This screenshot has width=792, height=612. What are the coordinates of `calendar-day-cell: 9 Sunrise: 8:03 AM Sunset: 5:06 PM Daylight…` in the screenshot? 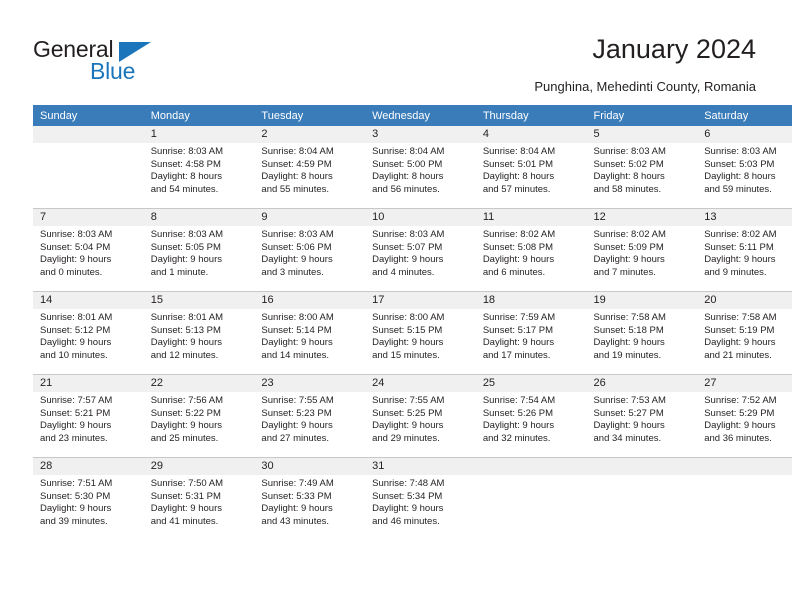 It's located at (310, 250).